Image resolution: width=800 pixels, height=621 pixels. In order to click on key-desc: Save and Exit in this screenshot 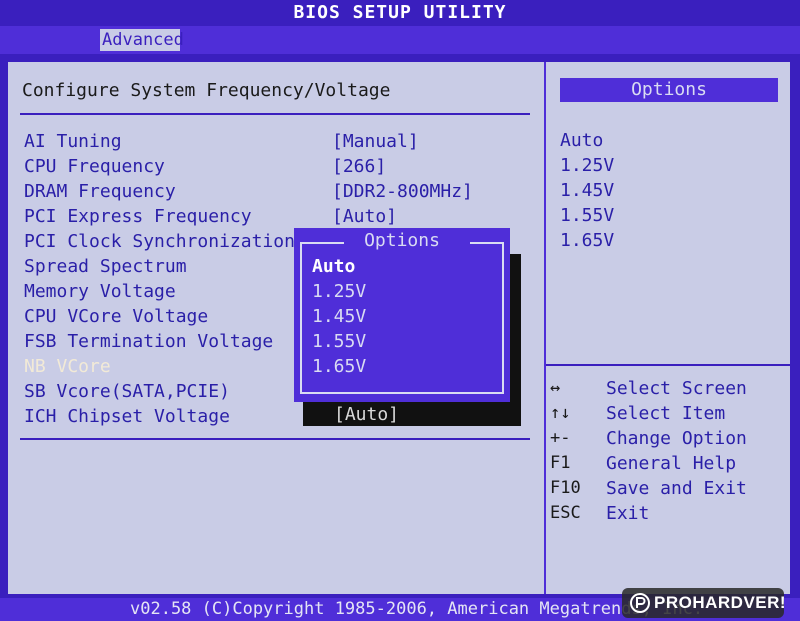, I will do `click(676, 488)`.